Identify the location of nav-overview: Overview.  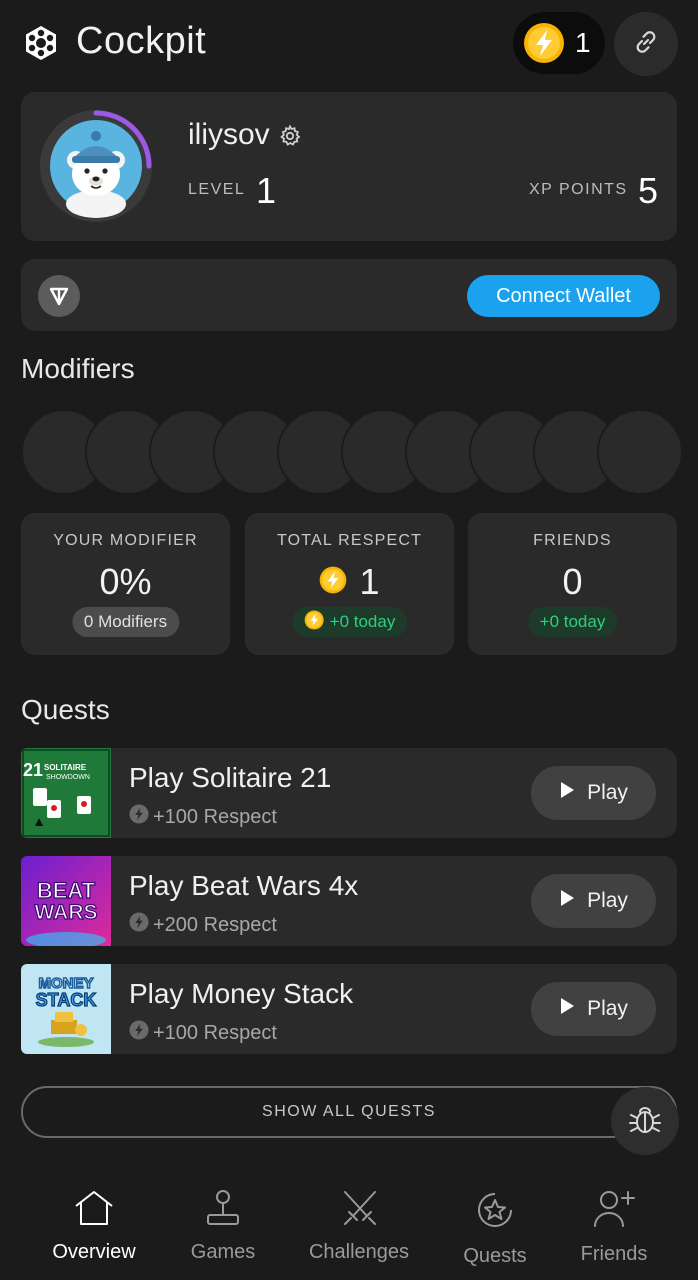
(94, 1226).